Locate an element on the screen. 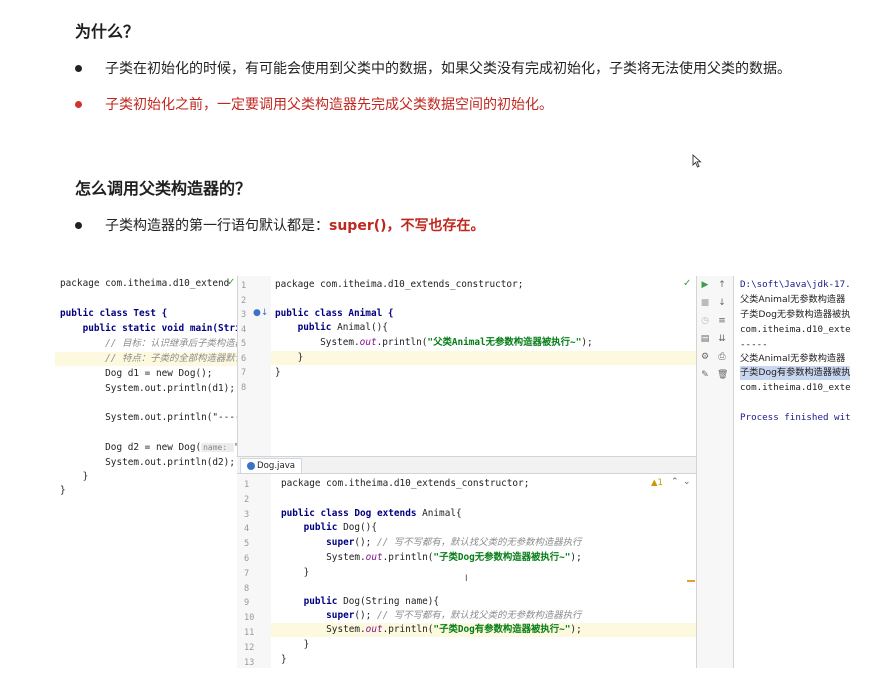  line-numbers: 1 2 3 4 5 6 7 8 9 10 11 12 13 is located at coordinates (249, 573).